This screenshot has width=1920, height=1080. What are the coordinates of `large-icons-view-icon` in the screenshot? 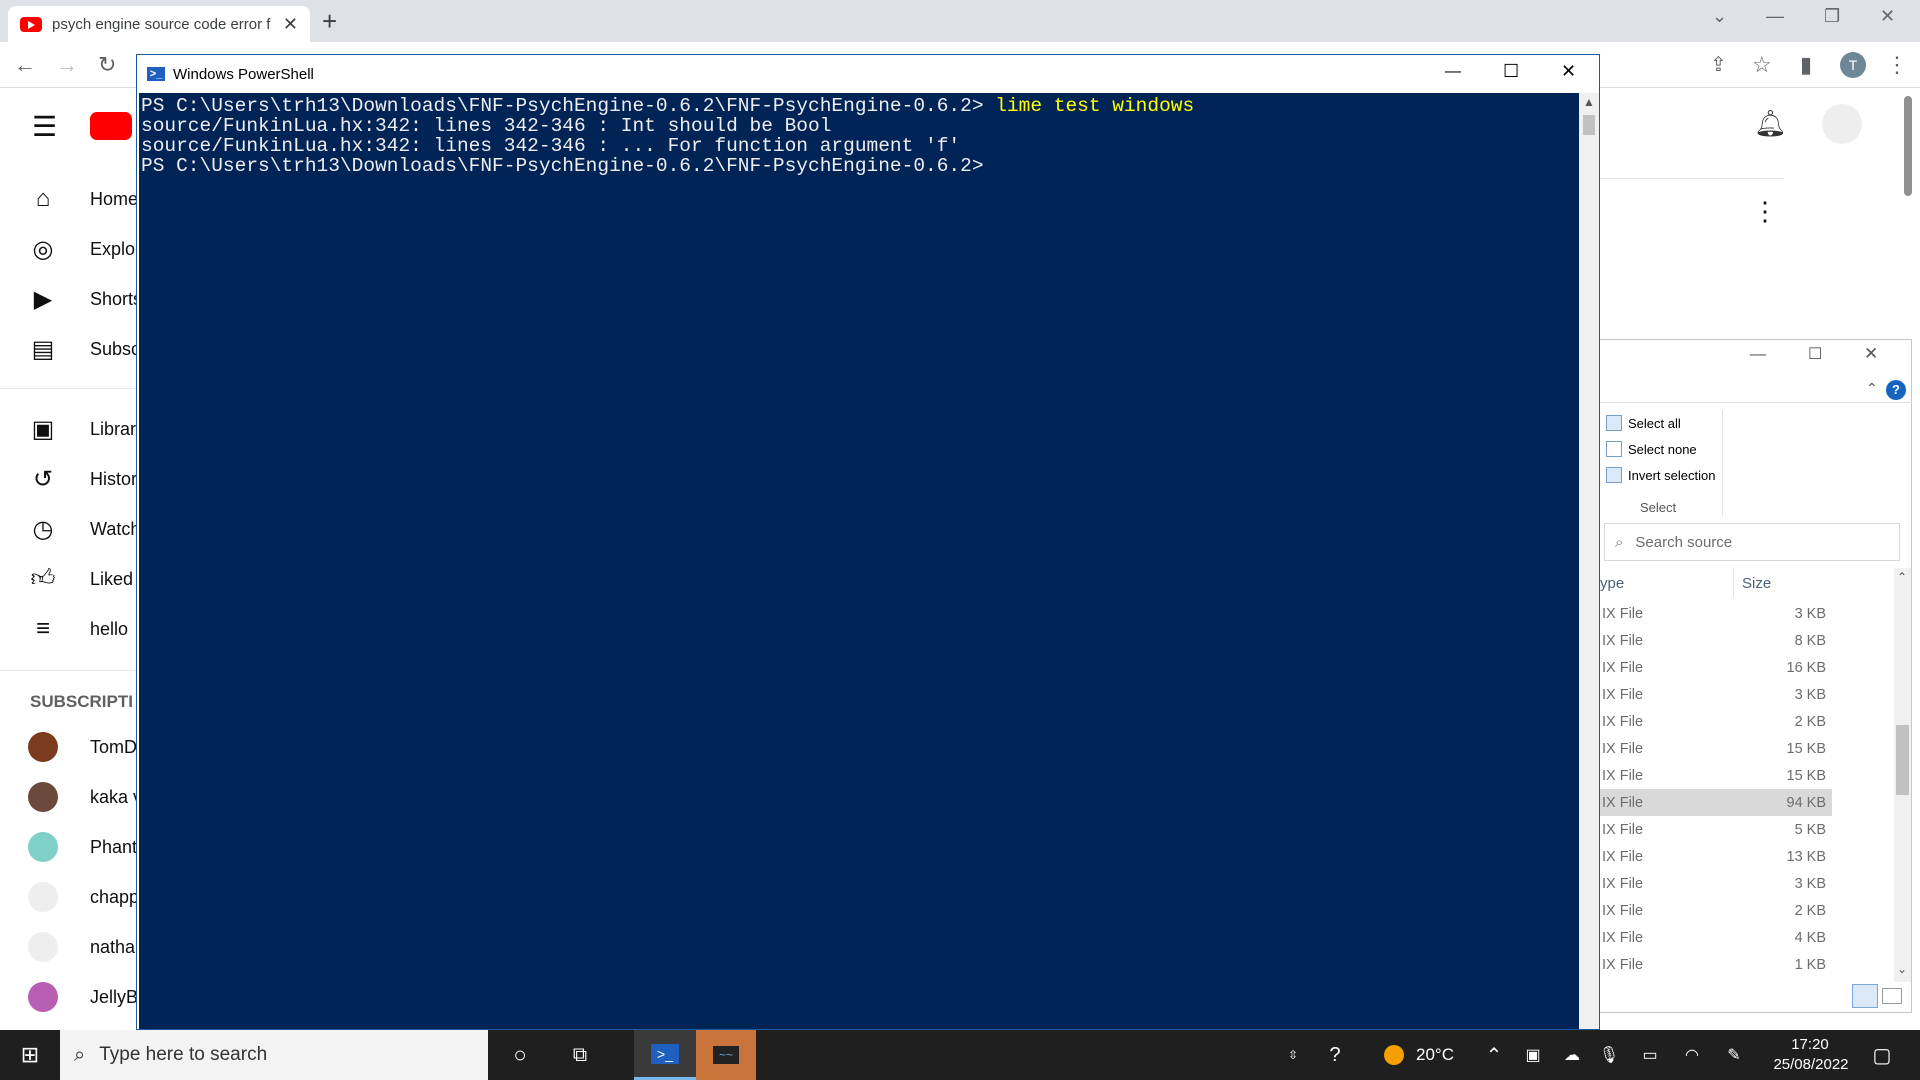 It's located at (1892, 996).